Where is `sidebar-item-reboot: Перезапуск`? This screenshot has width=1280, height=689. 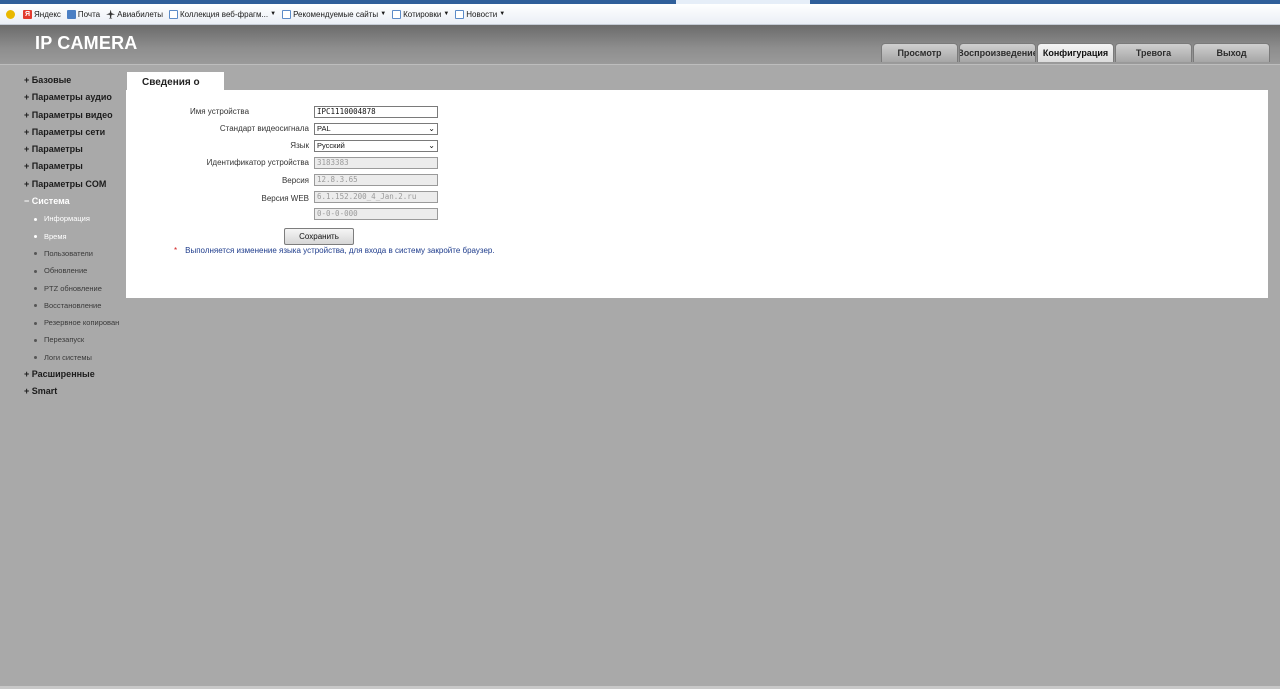 sidebar-item-reboot: Перезапуск is located at coordinates (76, 339).